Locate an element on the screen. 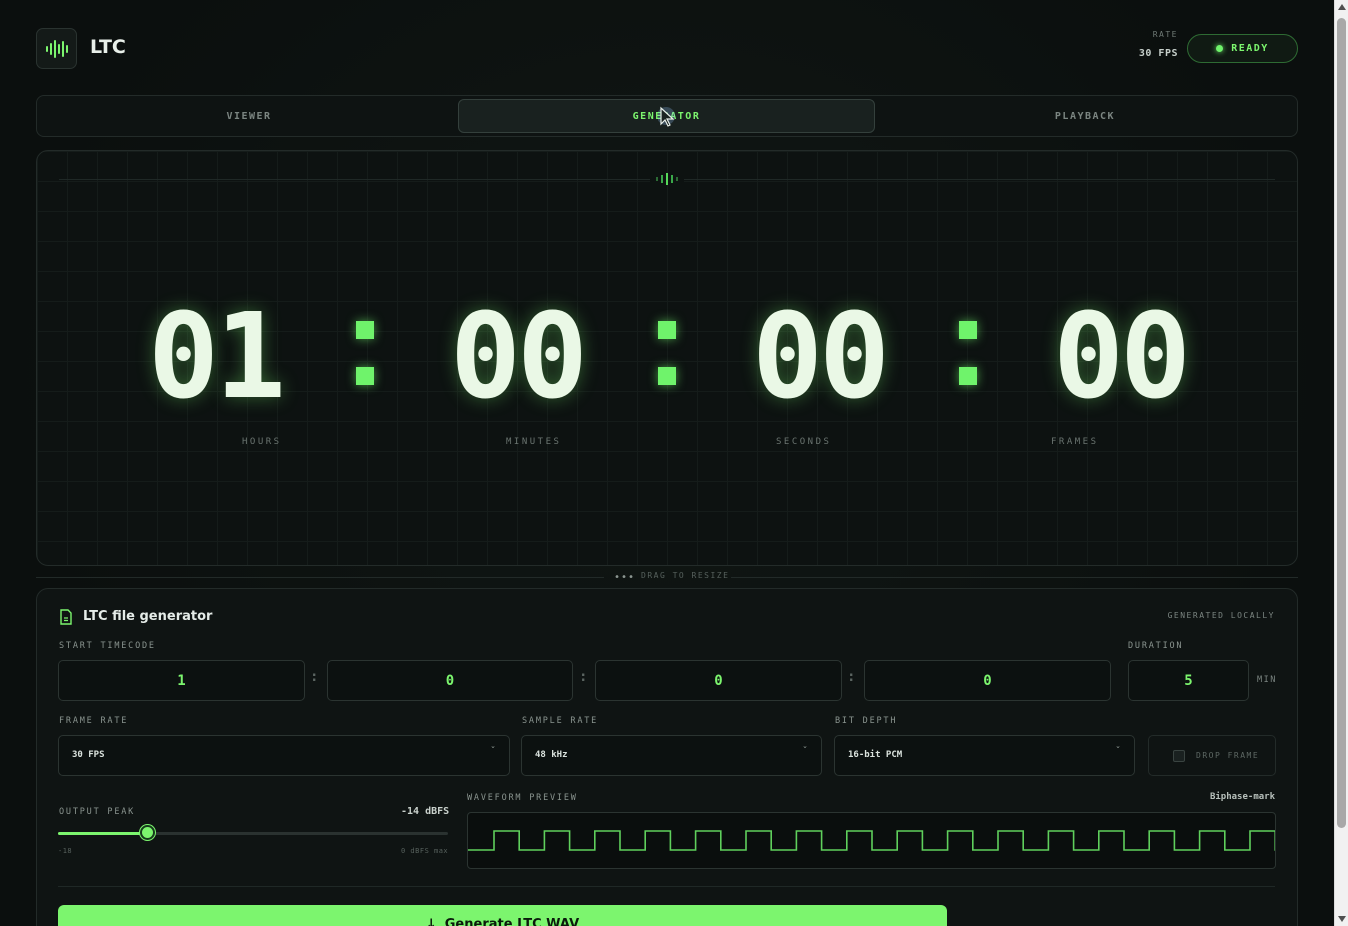 This screenshot has height=926, width=1348. start-timecode-label: START TIMECODE is located at coordinates (107, 646).